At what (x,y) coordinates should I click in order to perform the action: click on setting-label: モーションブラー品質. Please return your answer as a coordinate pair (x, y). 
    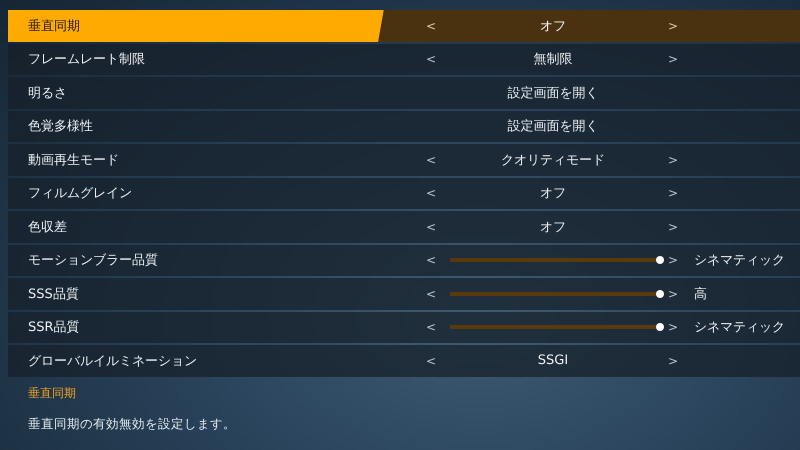
    Looking at the image, I should click on (93, 261).